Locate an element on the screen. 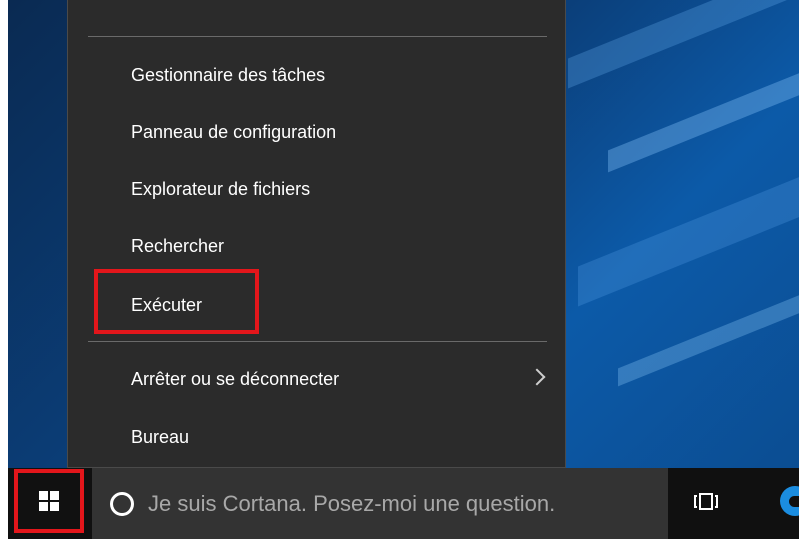 This screenshot has height=539, width=799. menu-item-label: Bureau is located at coordinates (160, 436).